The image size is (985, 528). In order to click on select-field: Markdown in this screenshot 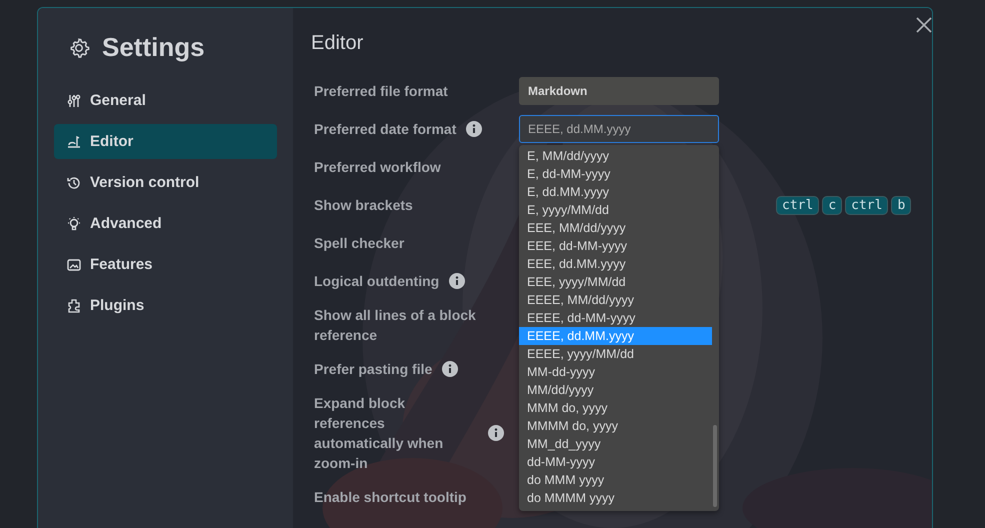, I will do `click(619, 91)`.